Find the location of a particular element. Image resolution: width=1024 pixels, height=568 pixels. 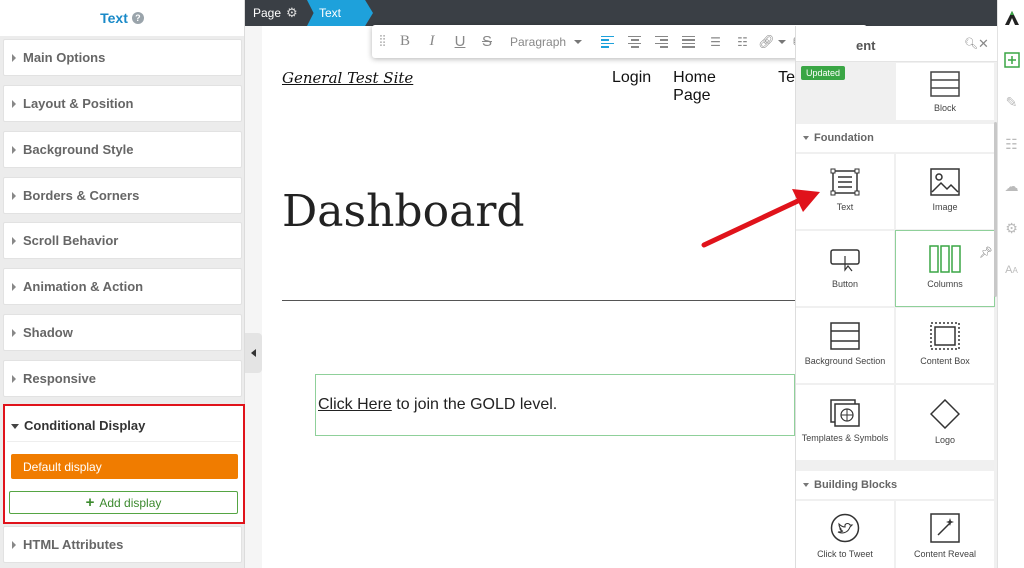

chevron-left-icon is located at coordinates (253, 353).